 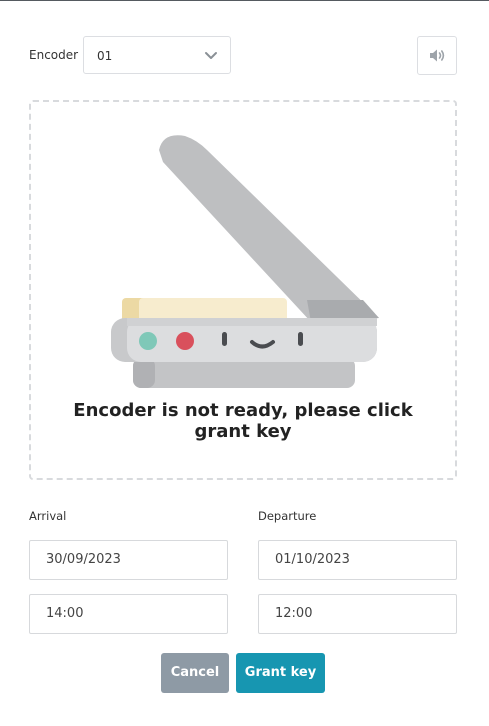 What do you see at coordinates (357, 614) in the screenshot?
I see `departure-time-input: 12:00` at bounding box center [357, 614].